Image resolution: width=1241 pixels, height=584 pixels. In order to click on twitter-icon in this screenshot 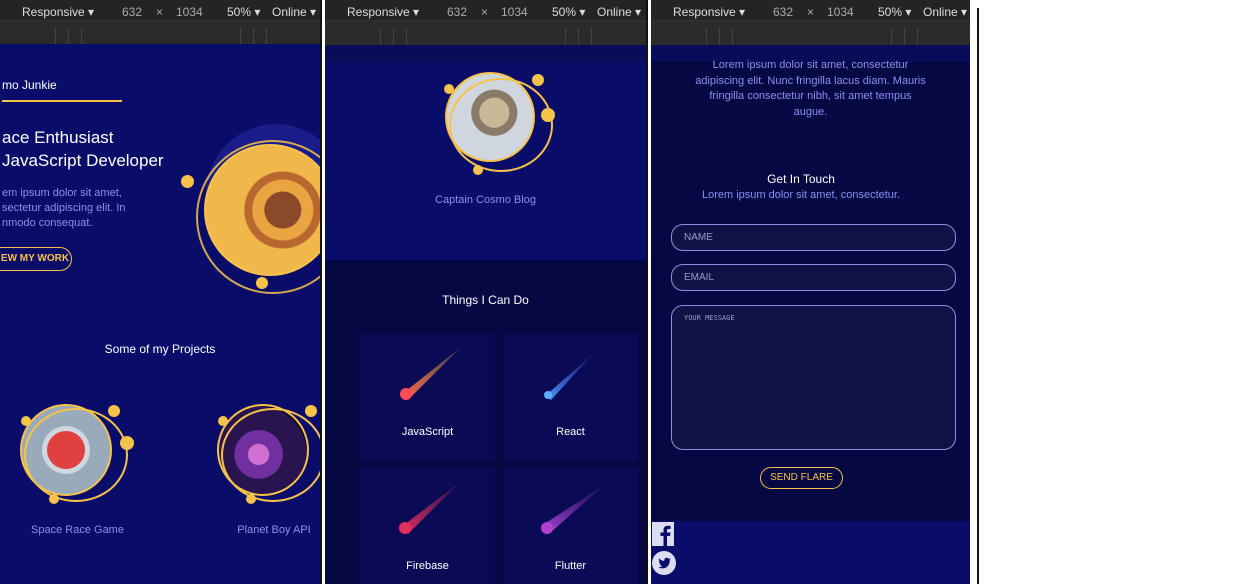, I will do `click(664, 563)`.